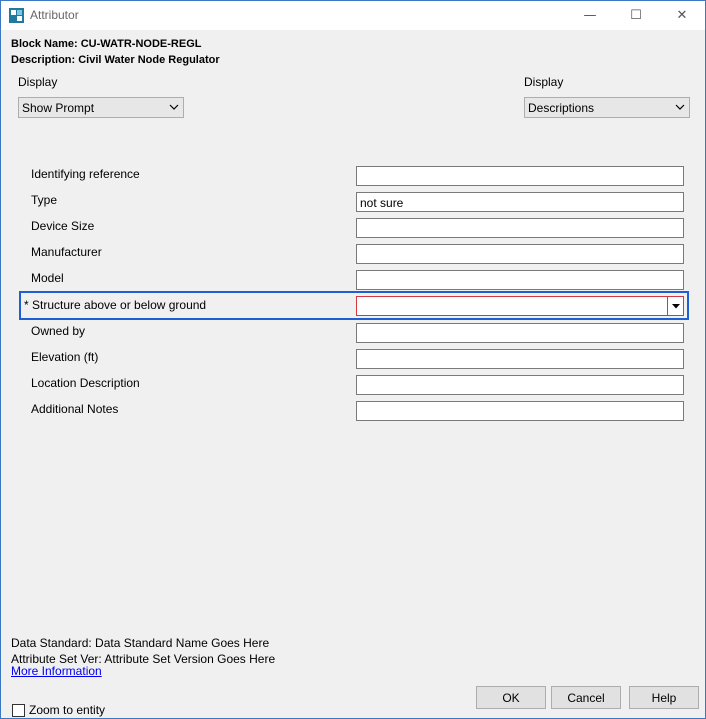 The width and height of the screenshot is (706, 719). Describe the element at coordinates (16, 15) in the screenshot. I see `attributor-app-icon` at that location.